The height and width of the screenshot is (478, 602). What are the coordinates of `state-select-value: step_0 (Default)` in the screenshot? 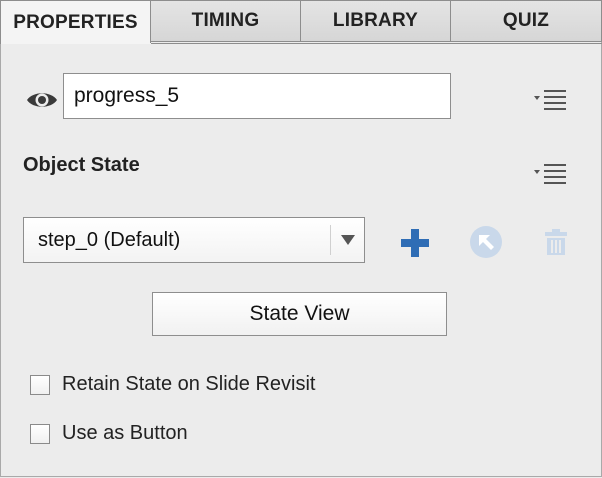 It's located at (109, 240).